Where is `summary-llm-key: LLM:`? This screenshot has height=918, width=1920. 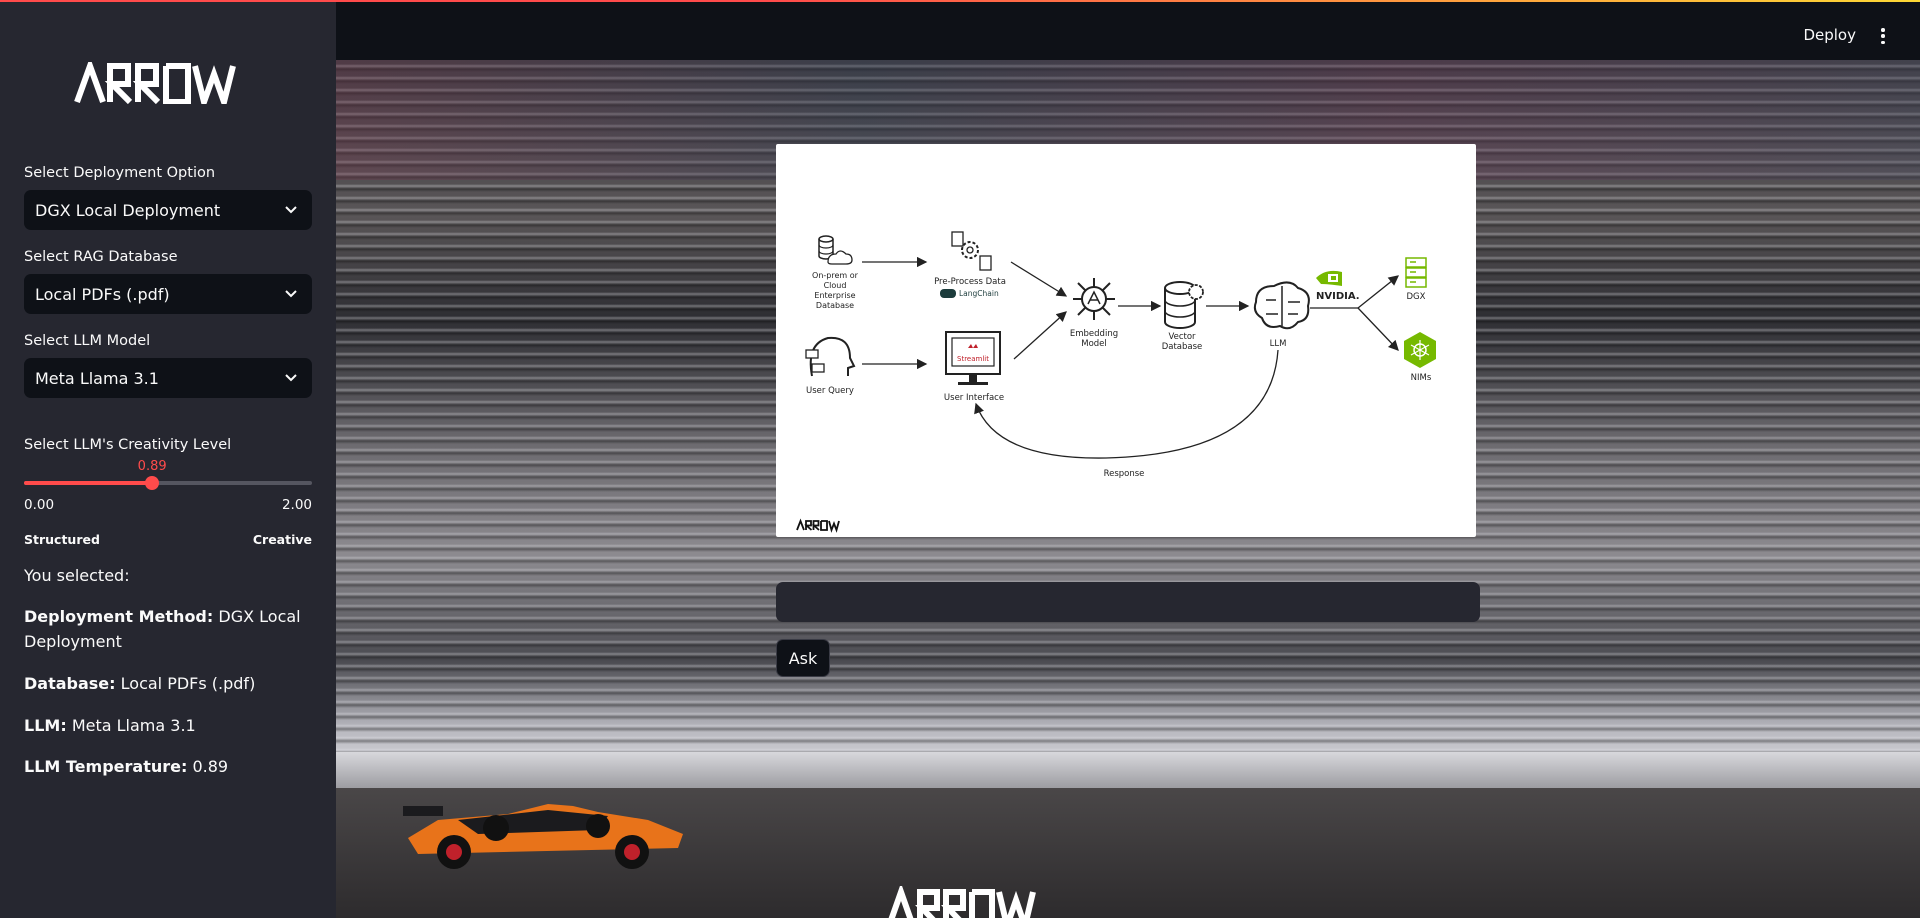
summary-llm-key: LLM: is located at coordinates (45, 725).